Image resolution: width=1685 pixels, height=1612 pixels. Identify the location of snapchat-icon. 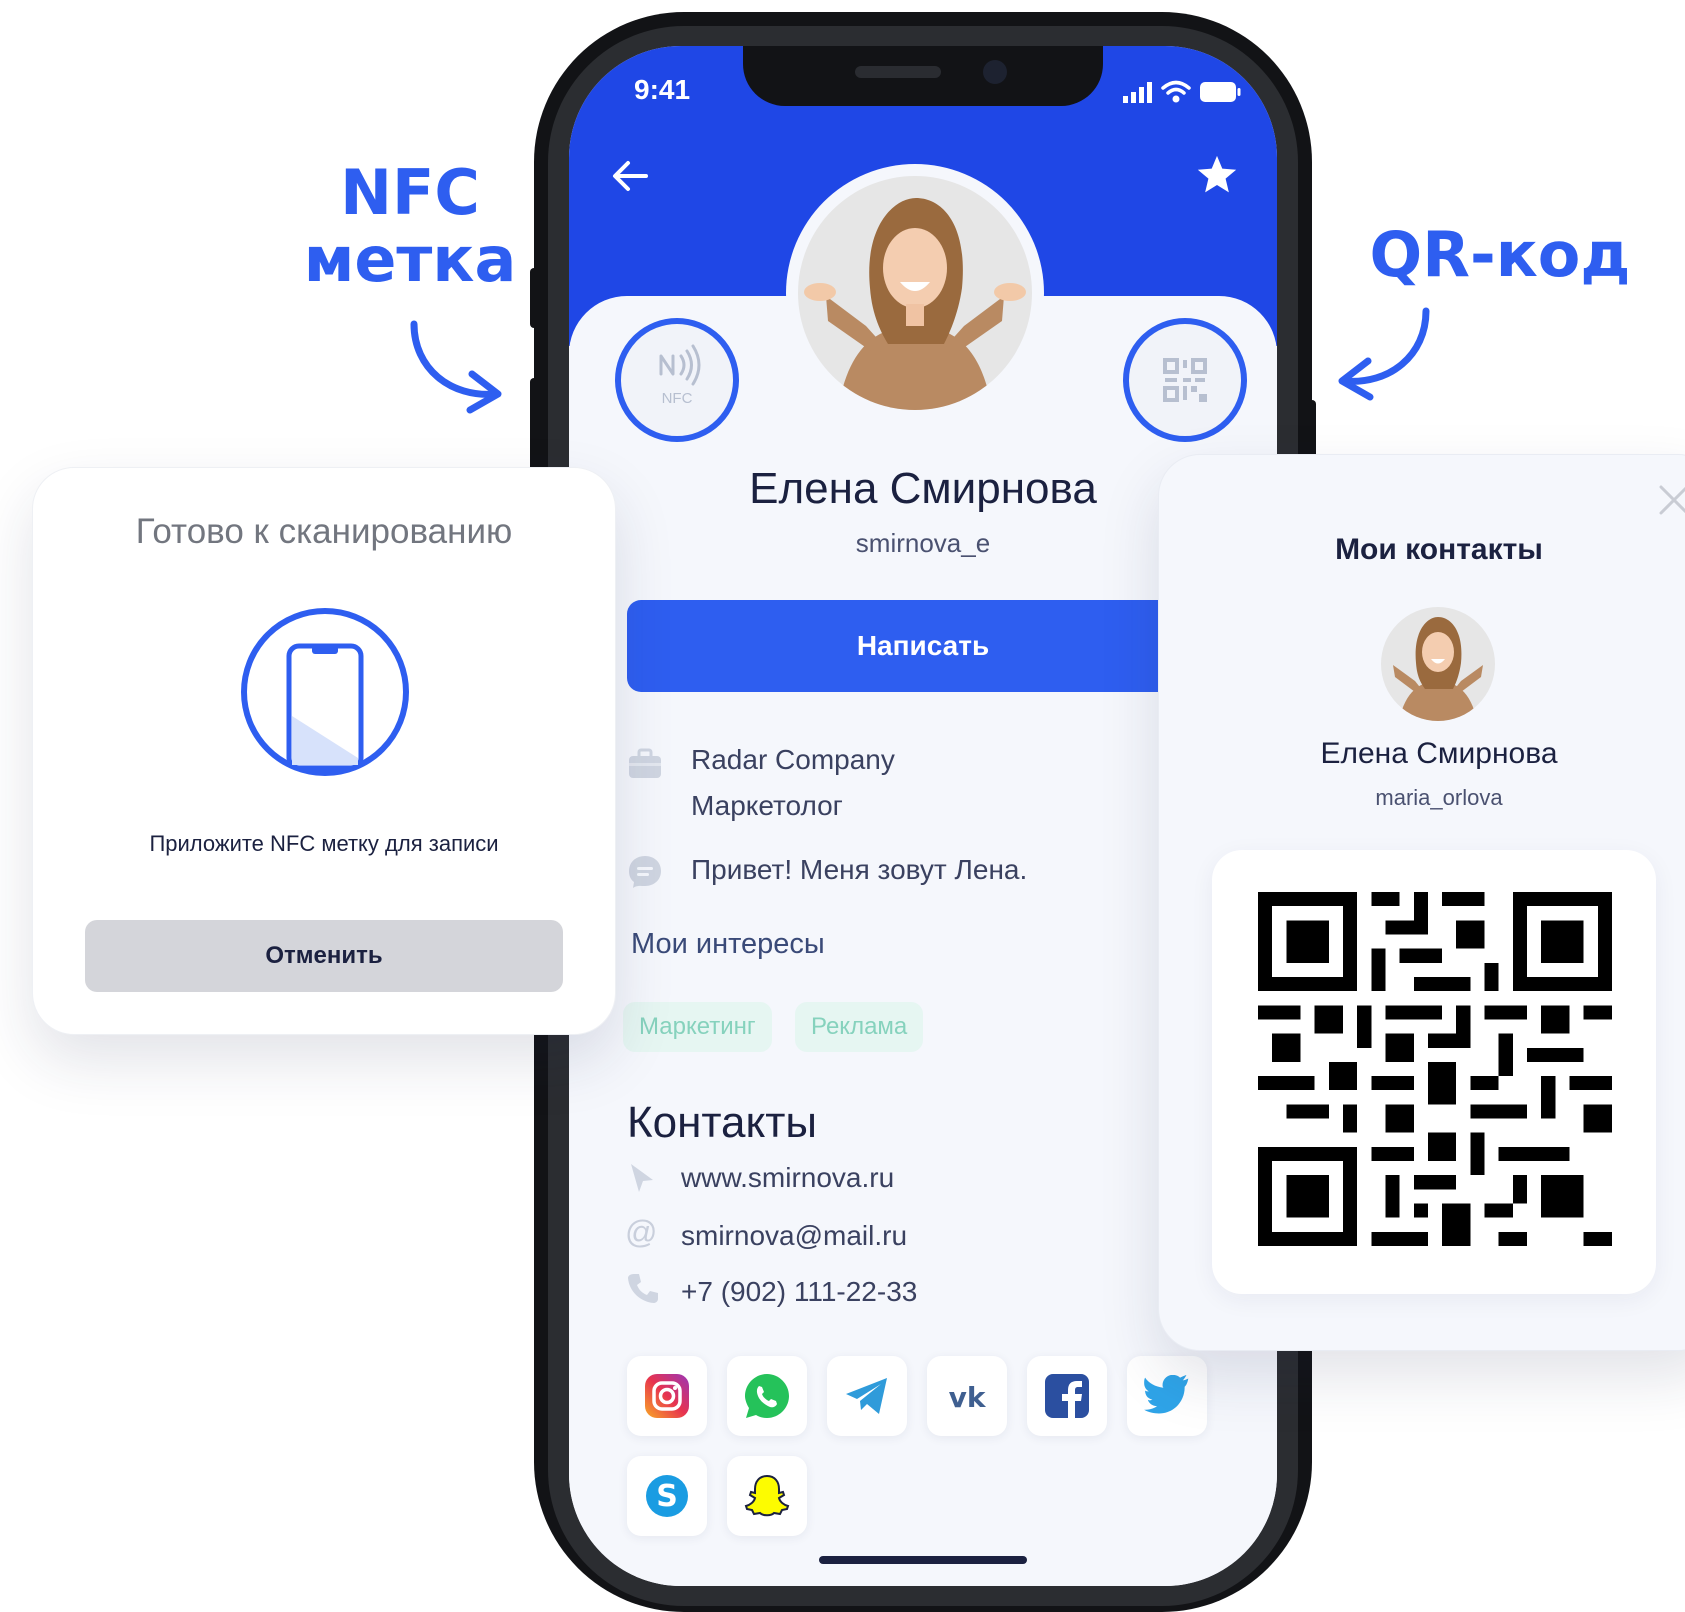
(767, 1495).